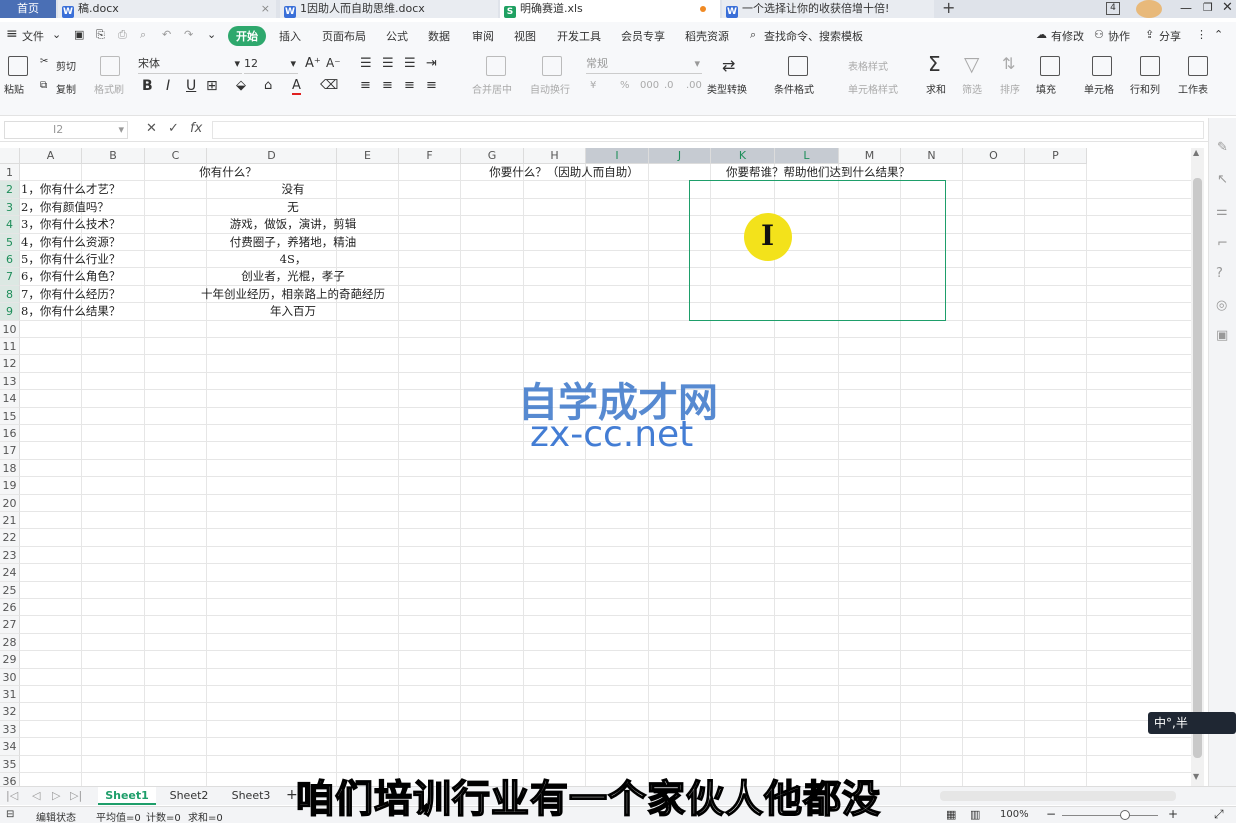 Image resolution: width=1236 pixels, height=824 pixels. I want to click on row-header-30: 30, so click(10, 677).